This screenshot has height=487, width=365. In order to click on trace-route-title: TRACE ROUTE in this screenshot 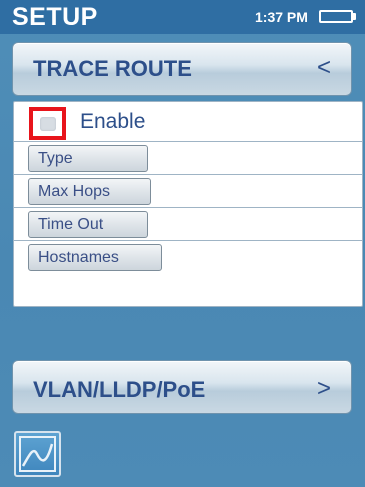, I will do `click(112, 68)`.